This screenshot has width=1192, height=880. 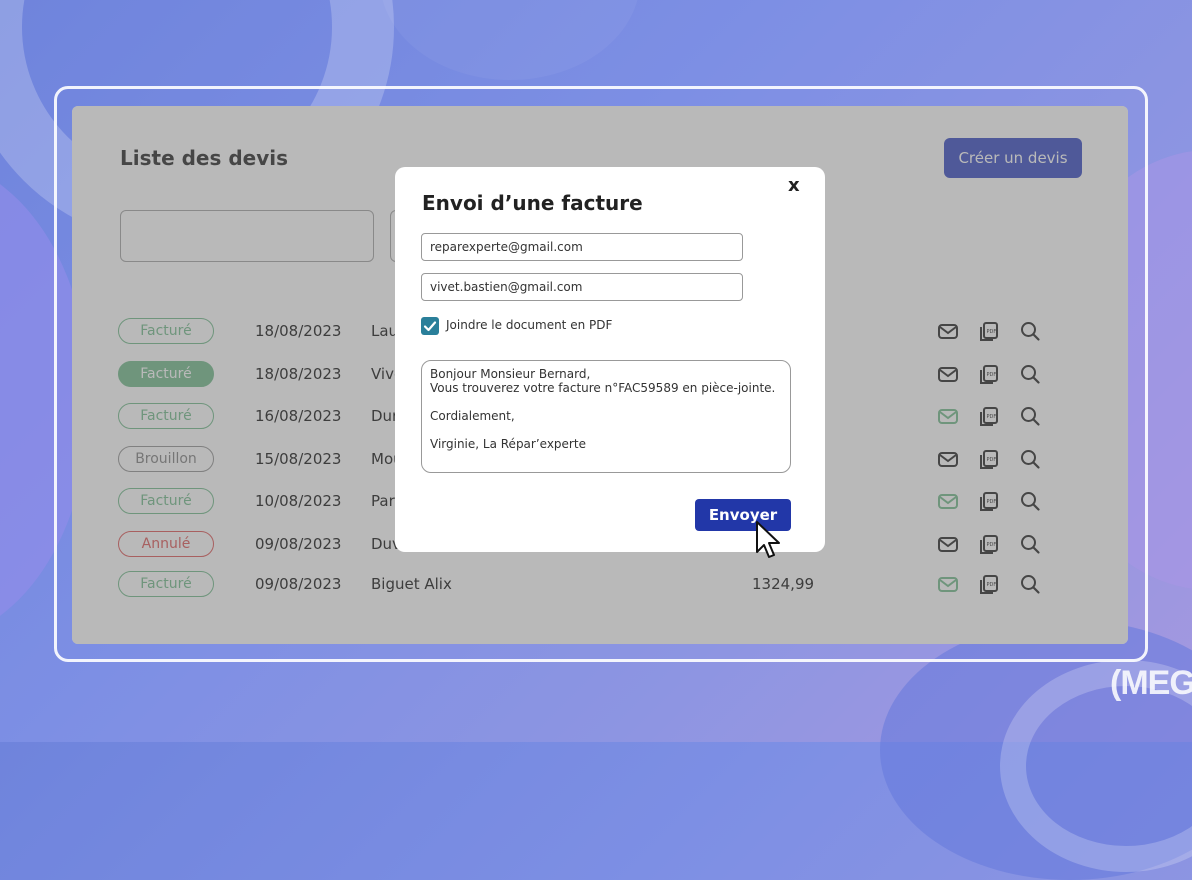 What do you see at coordinates (1151, 683) in the screenshot?
I see `brand-logo: (MEG` at bounding box center [1151, 683].